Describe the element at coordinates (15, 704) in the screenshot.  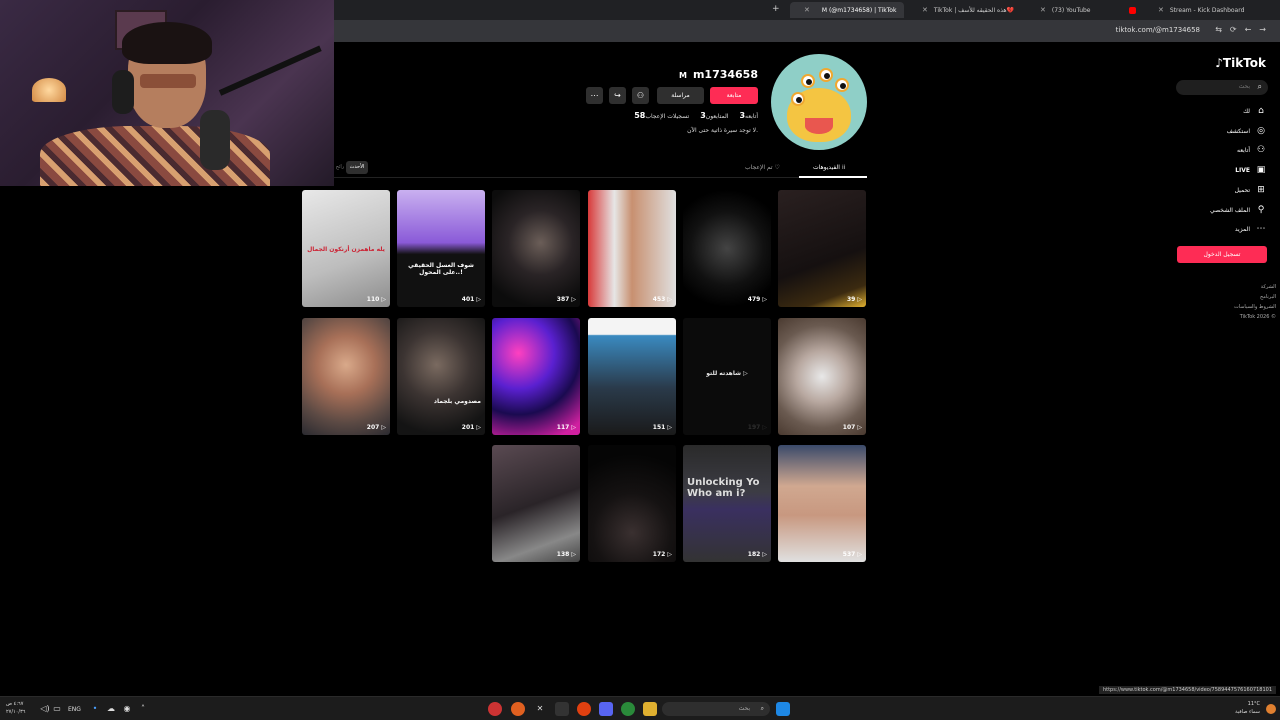
I see `clock-time: ٤:٦٧ ص` at that location.